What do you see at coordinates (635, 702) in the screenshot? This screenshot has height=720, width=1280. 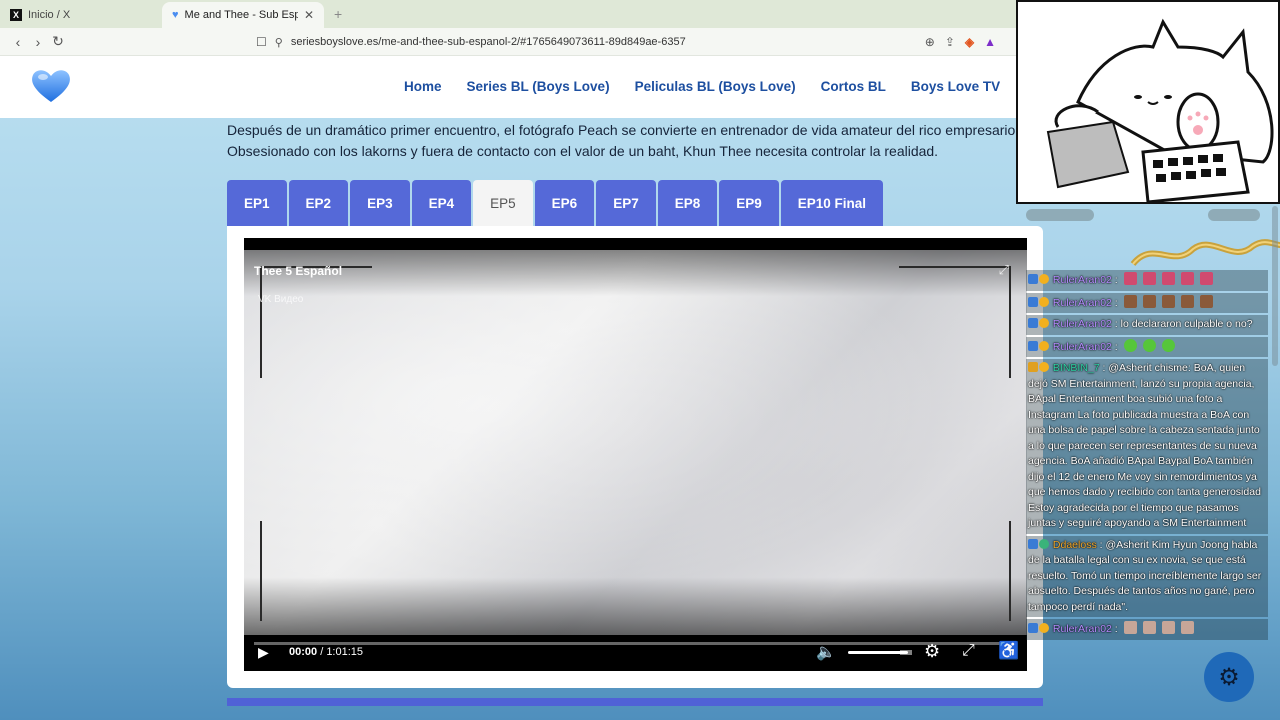 I see `bottom-bar` at bounding box center [635, 702].